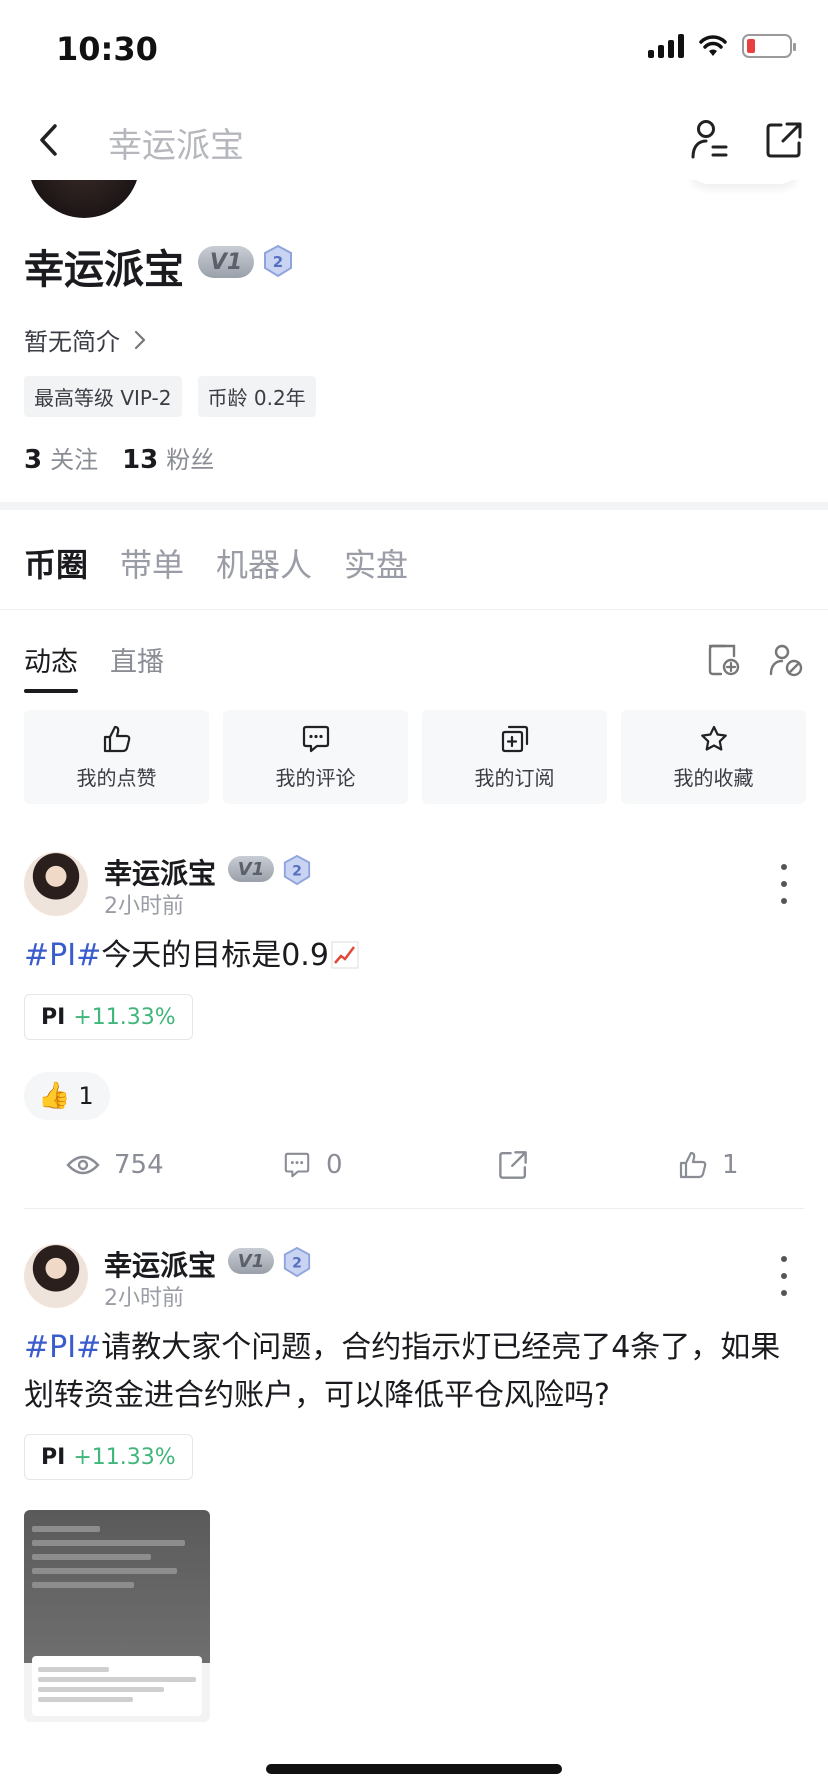  What do you see at coordinates (414, 609) in the screenshot?
I see `tabs-divider` at bounding box center [414, 609].